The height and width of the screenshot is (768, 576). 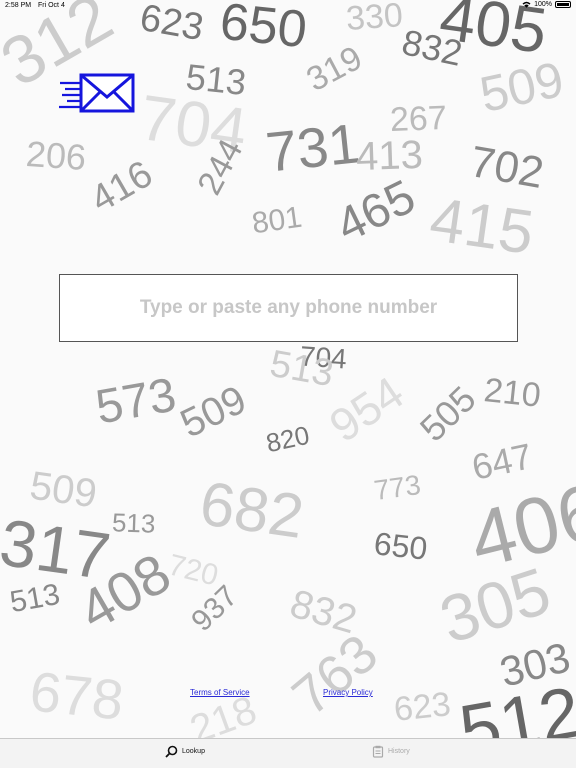 What do you see at coordinates (418, 119) in the screenshot?
I see `background-number: 267` at bounding box center [418, 119].